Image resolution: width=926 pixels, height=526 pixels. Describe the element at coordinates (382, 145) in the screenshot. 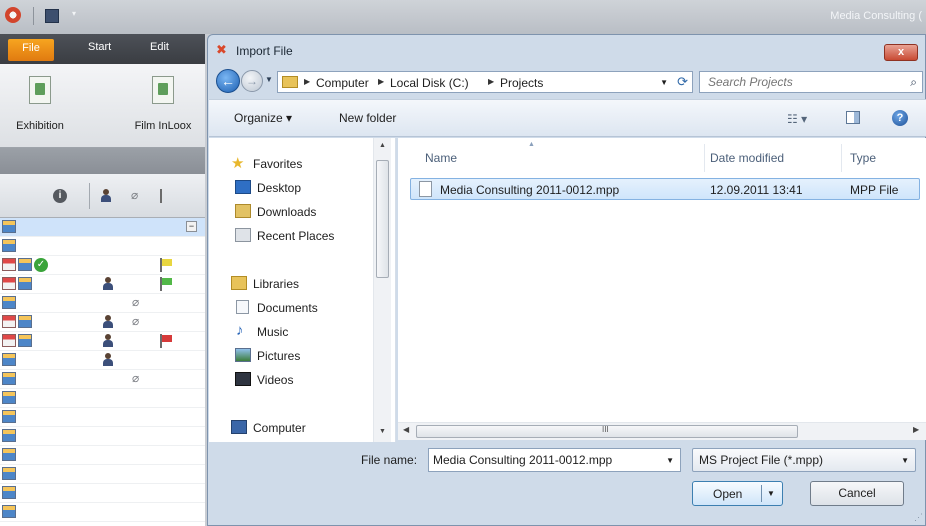

I see `scroll-up-icon: ▲` at that location.